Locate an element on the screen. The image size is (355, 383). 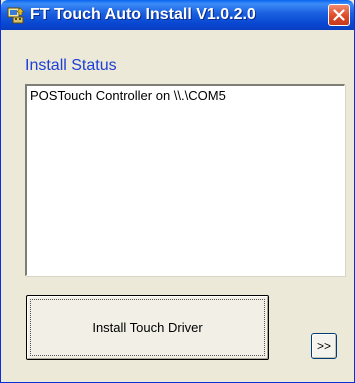
app-icon is located at coordinates (16, 15).